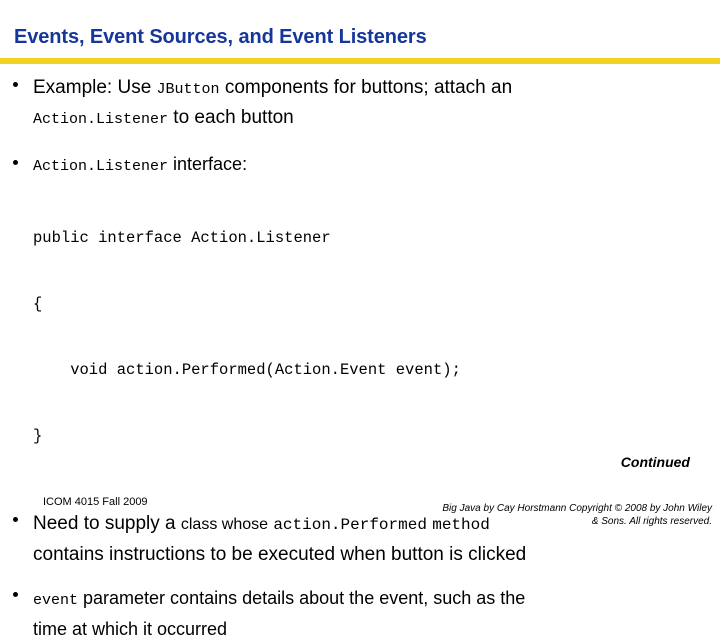 The image size is (720, 643). I want to click on code-line-4: }, so click(38, 436).